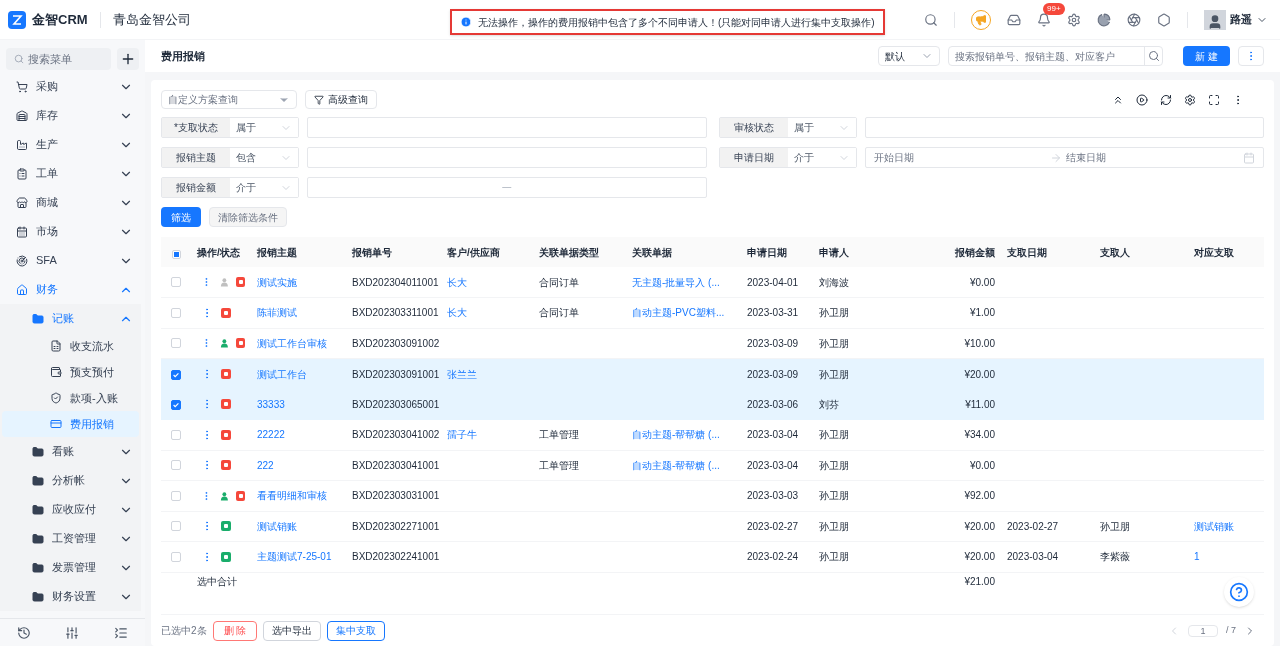 The height and width of the screenshot is (646, 1280). I want to click on sidebar-subitem: 记账, so click(70, 318).